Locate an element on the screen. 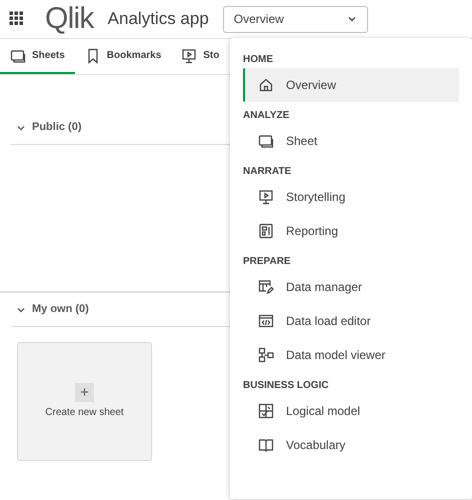 The width and height of the screenshot is (472, 500). book-icon is located at coordinates (266, 445).